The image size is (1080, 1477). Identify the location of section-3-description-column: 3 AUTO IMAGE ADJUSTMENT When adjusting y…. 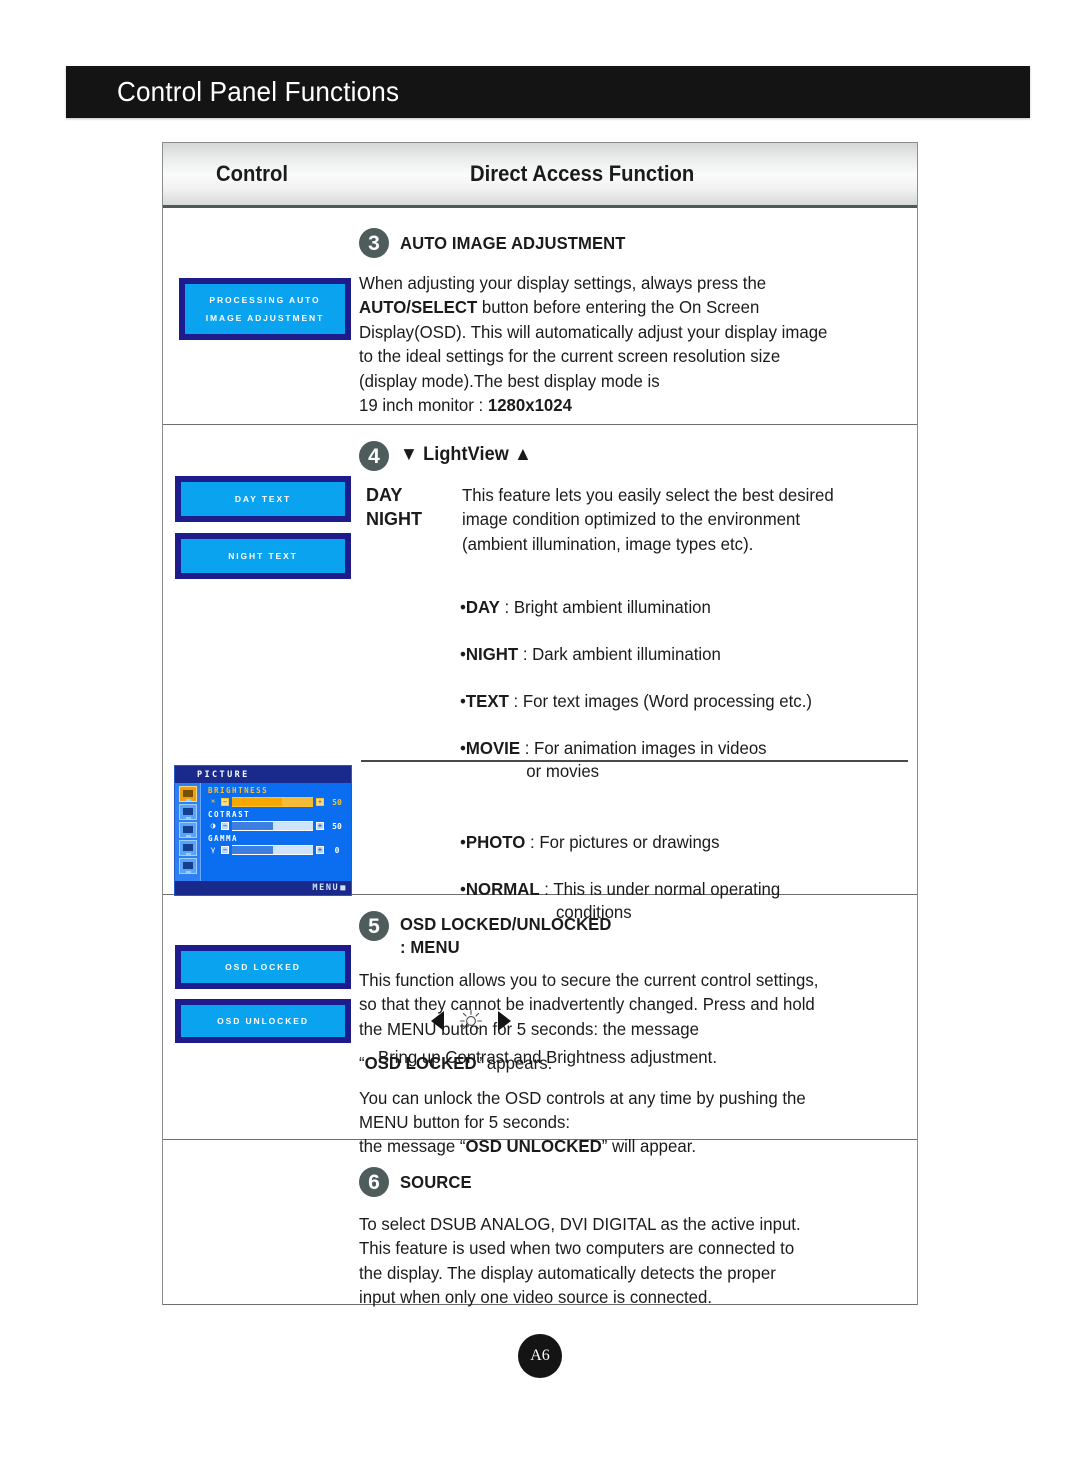
(638, 316).